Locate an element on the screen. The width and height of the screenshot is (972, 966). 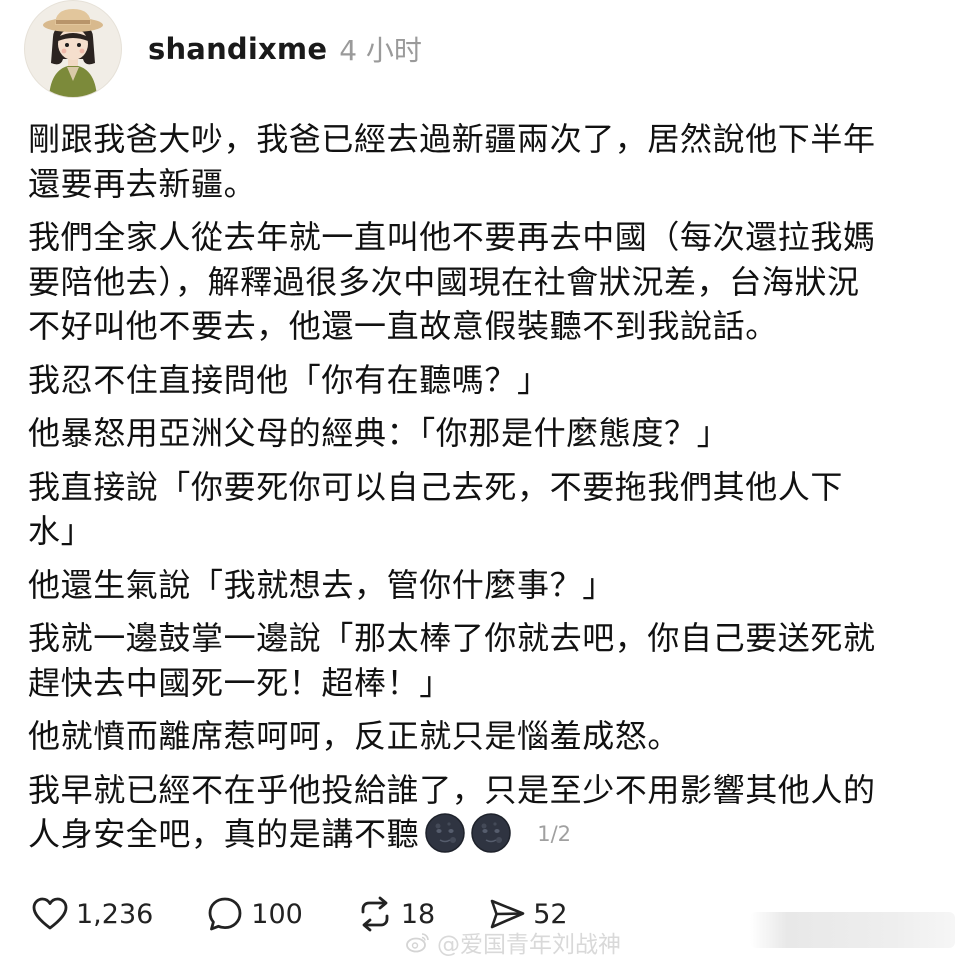
post-paragraph: 他就憤而離席惹呵呵，反正就只是惱羞成怒。 is located at coordinates (354, 736).